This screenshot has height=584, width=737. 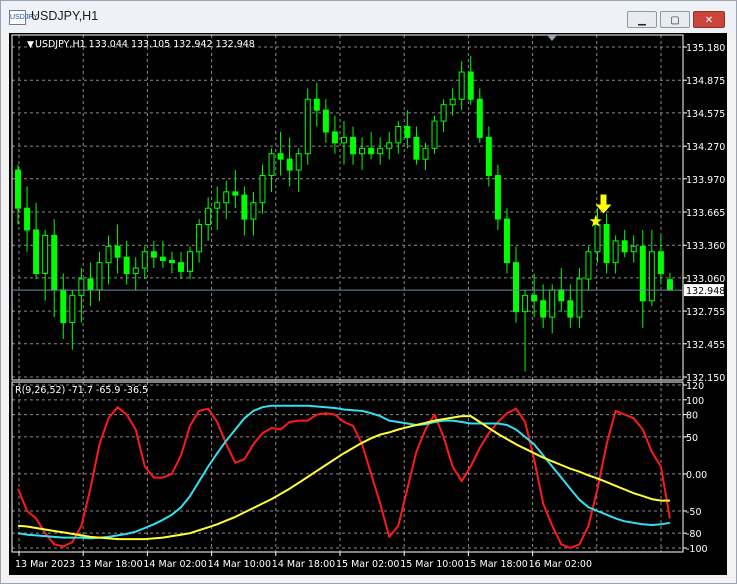 I want to click on time-tick-label: 16 Mar 02:00, so click(x=560, y=564).